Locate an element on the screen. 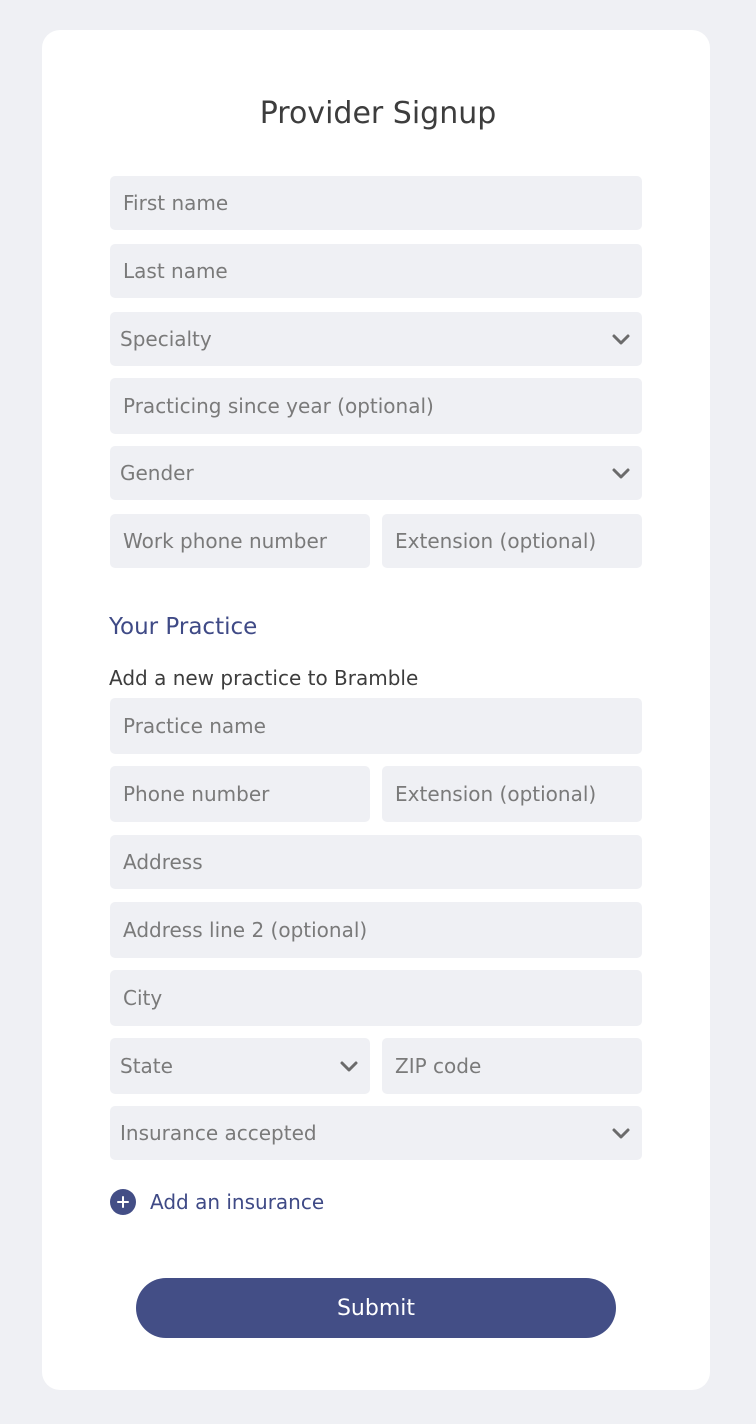 The width and height of the screenshot is (756, 1424). submit-button: Submit is located at coordinates (376, 1308).